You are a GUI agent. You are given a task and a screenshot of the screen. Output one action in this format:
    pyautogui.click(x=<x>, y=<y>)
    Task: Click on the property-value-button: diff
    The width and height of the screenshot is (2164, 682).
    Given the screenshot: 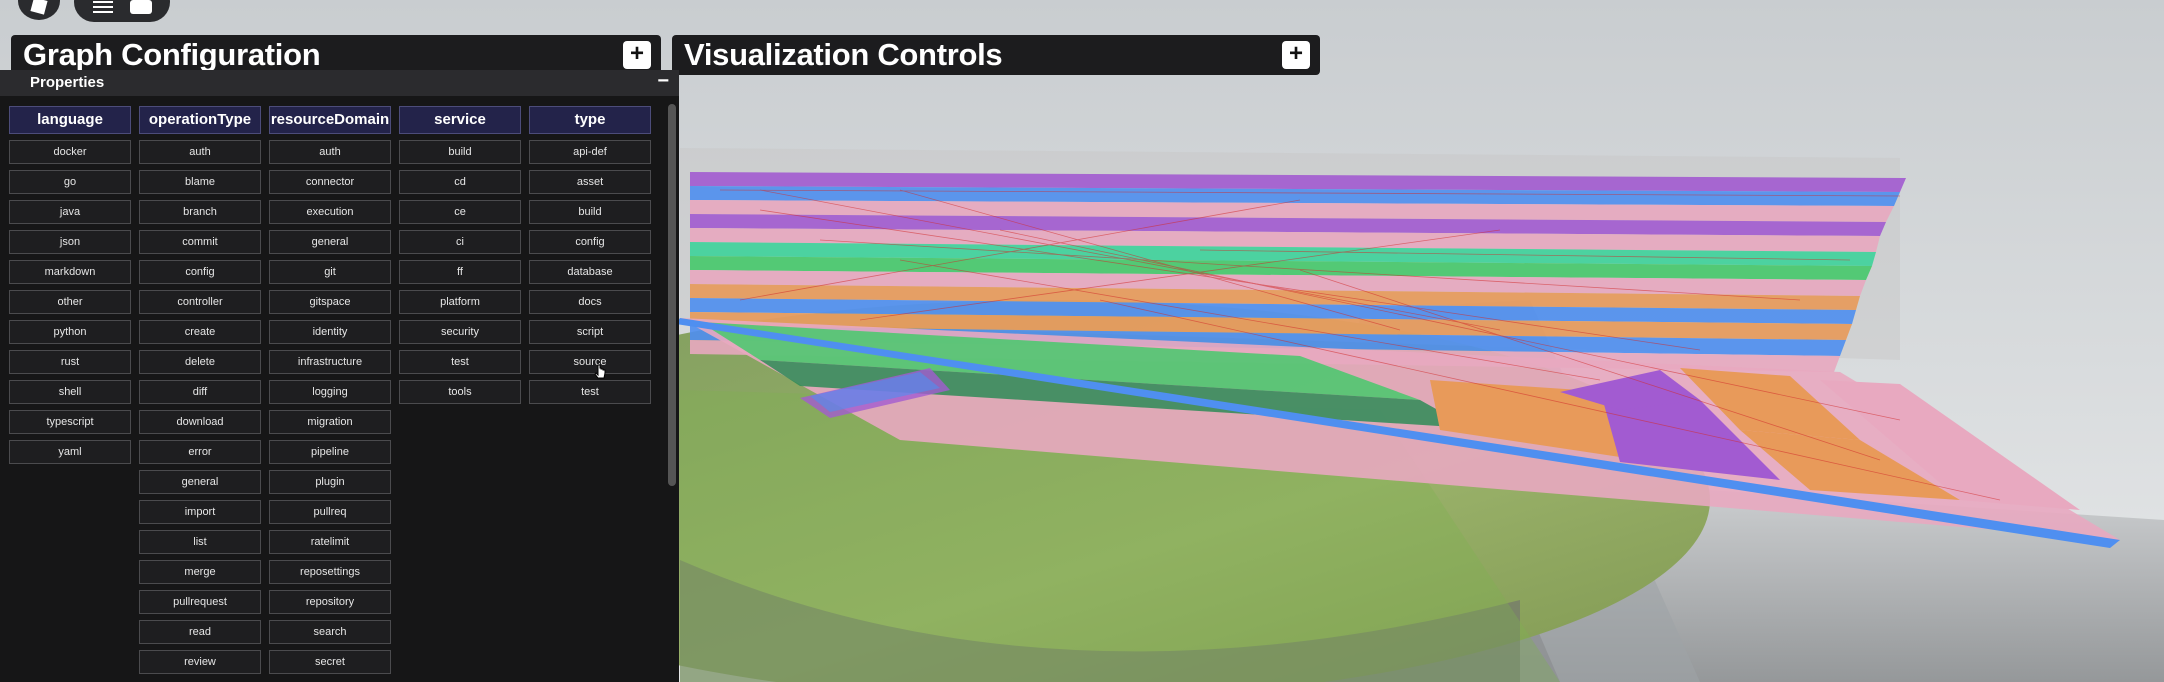 What is the action you would take?
    pyautogui.click(x=200, y=392)
    